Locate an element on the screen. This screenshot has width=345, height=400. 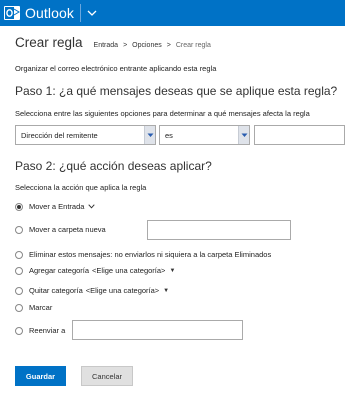
option-reenviar: Reenviar a is located at coordinates (40, 330).